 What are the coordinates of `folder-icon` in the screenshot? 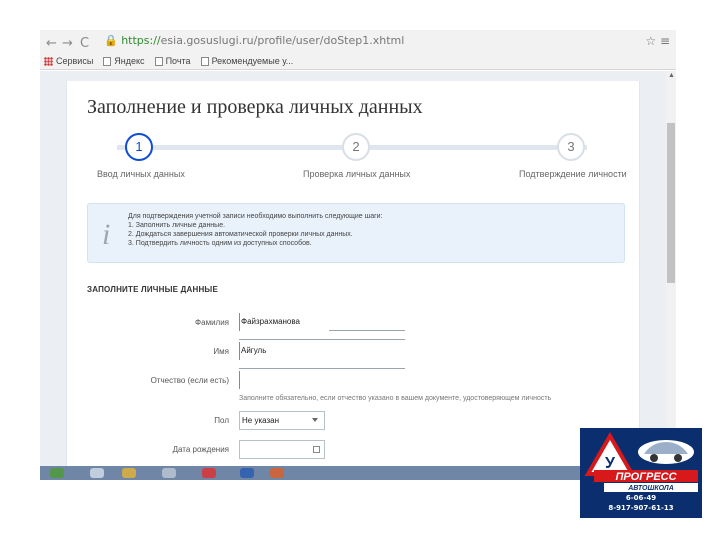 It's located at (129, 473).